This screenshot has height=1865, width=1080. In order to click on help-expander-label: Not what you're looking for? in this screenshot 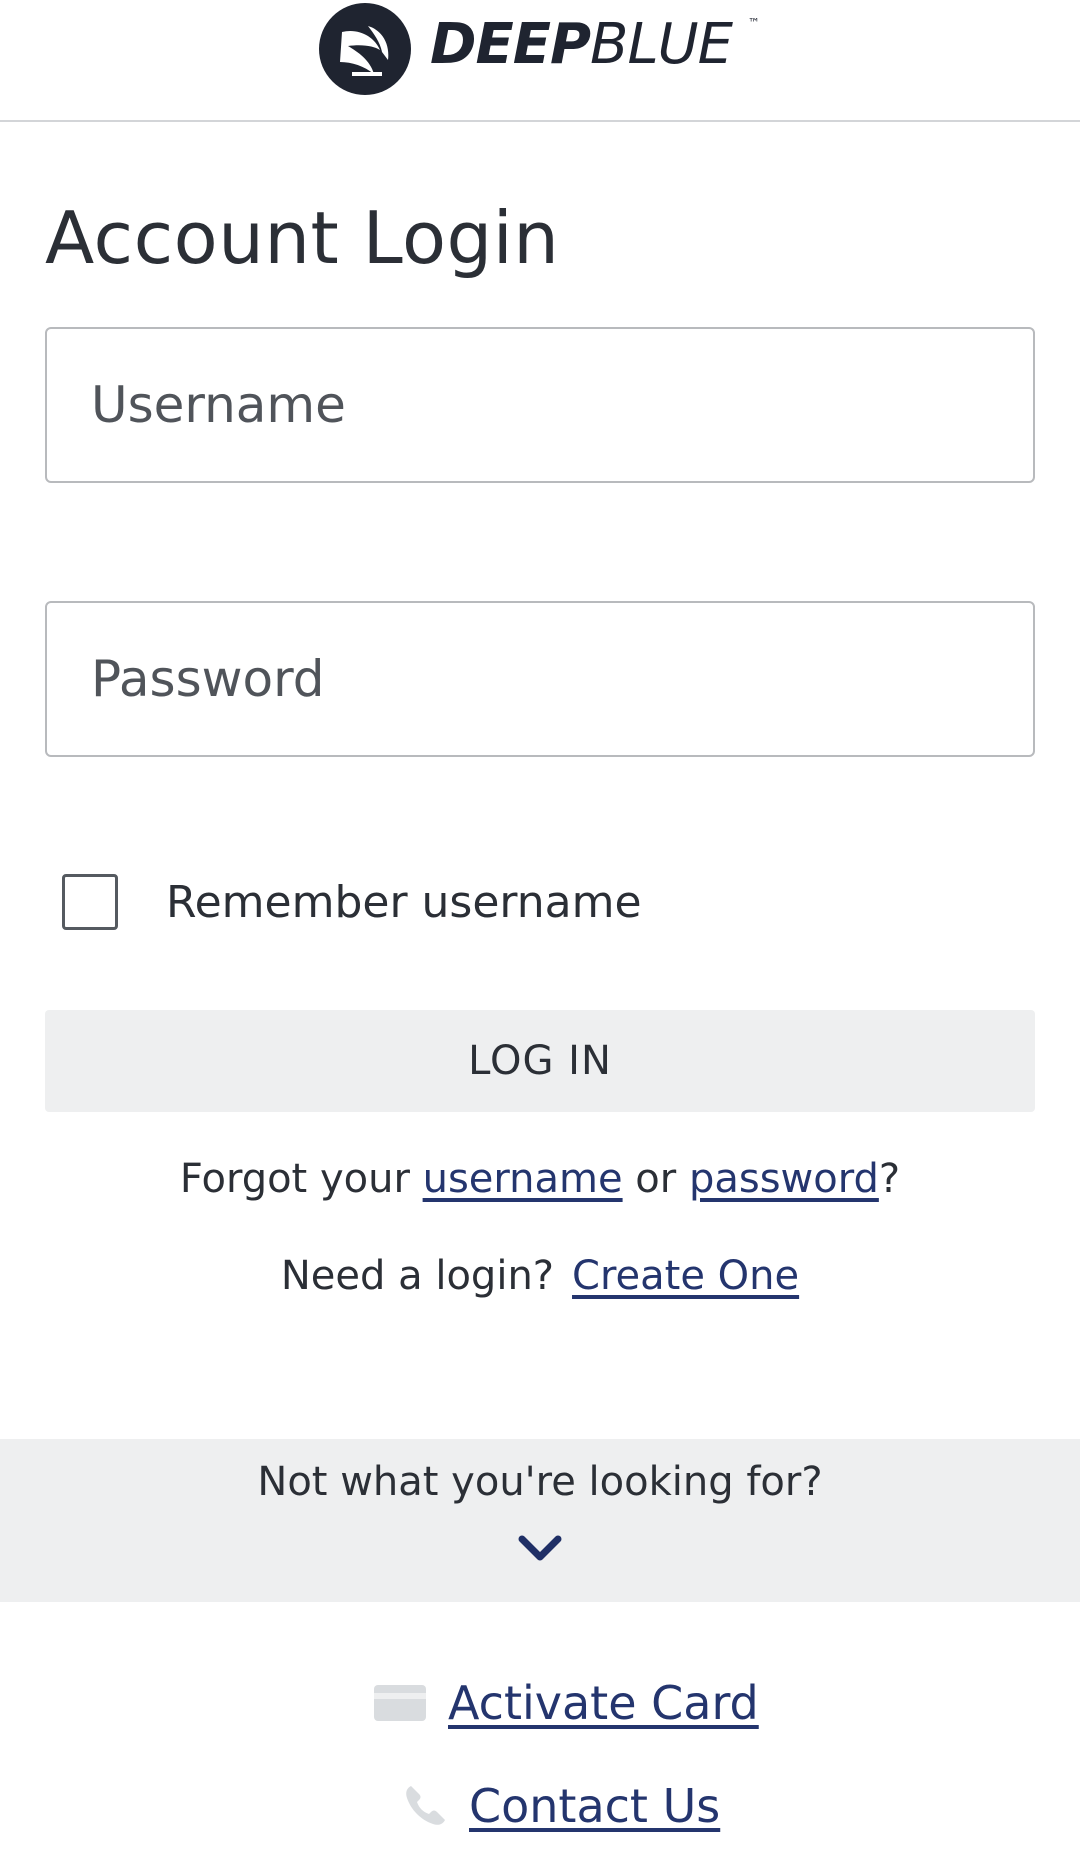, I will do `click(540, 1482)`.